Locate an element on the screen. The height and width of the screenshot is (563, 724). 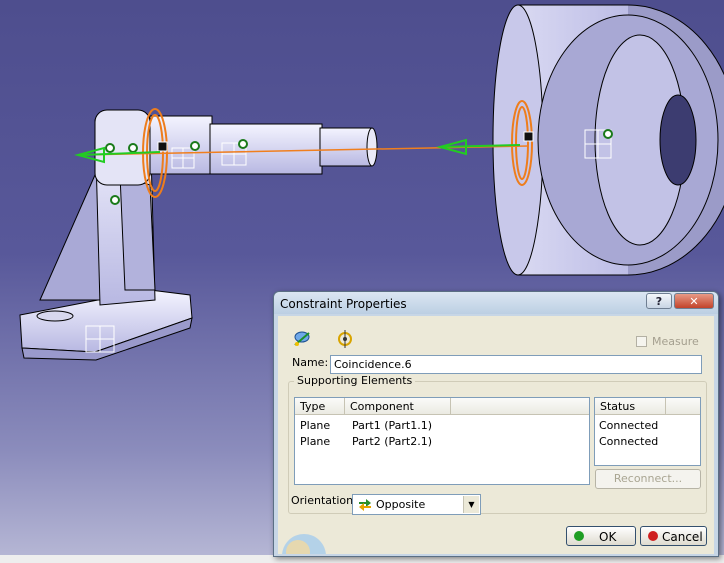
close-button: ✕ is located at coordinates (694, 301).